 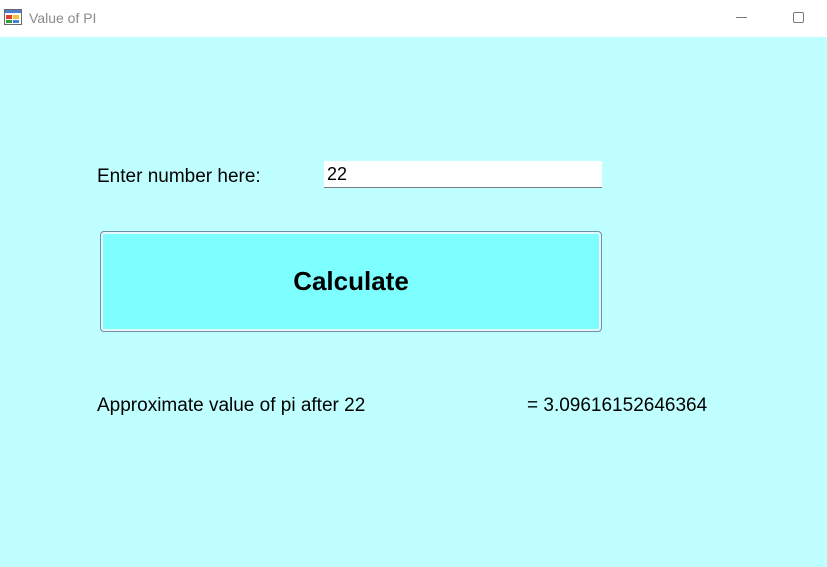 I want to click on maximize-button, so click(x=799, y=18).